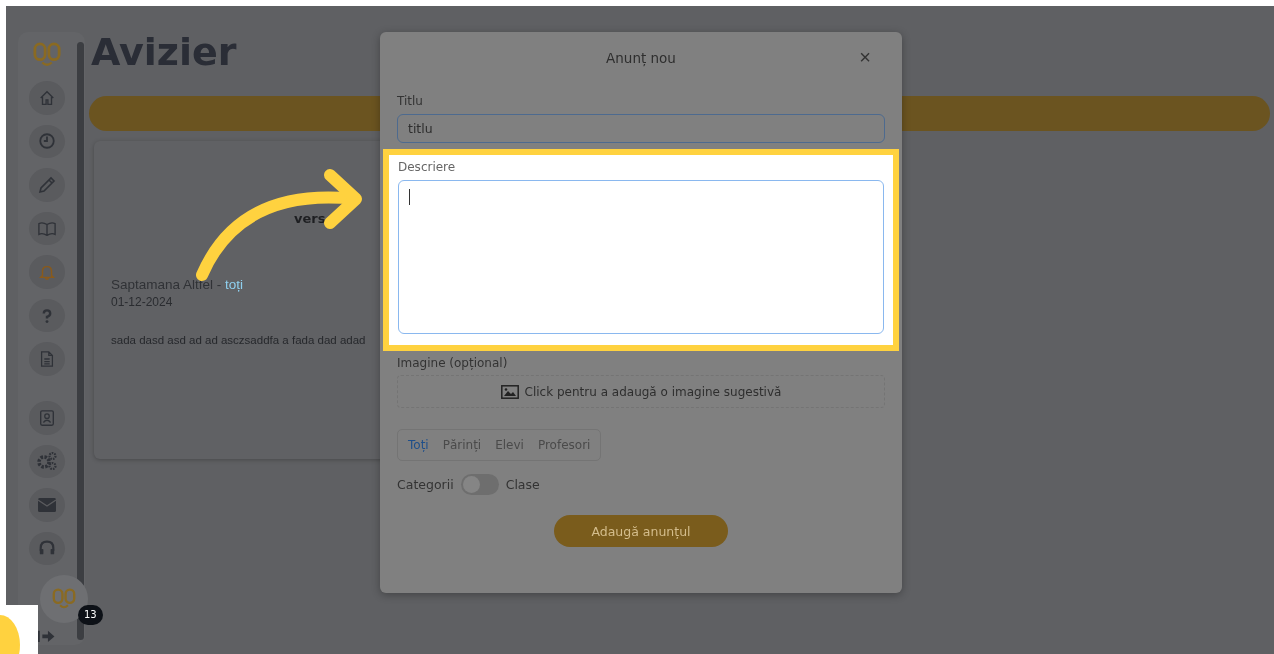  Describe the element at coordinates (80, 341) in the screenshot. I see `scrollbar` at that location.